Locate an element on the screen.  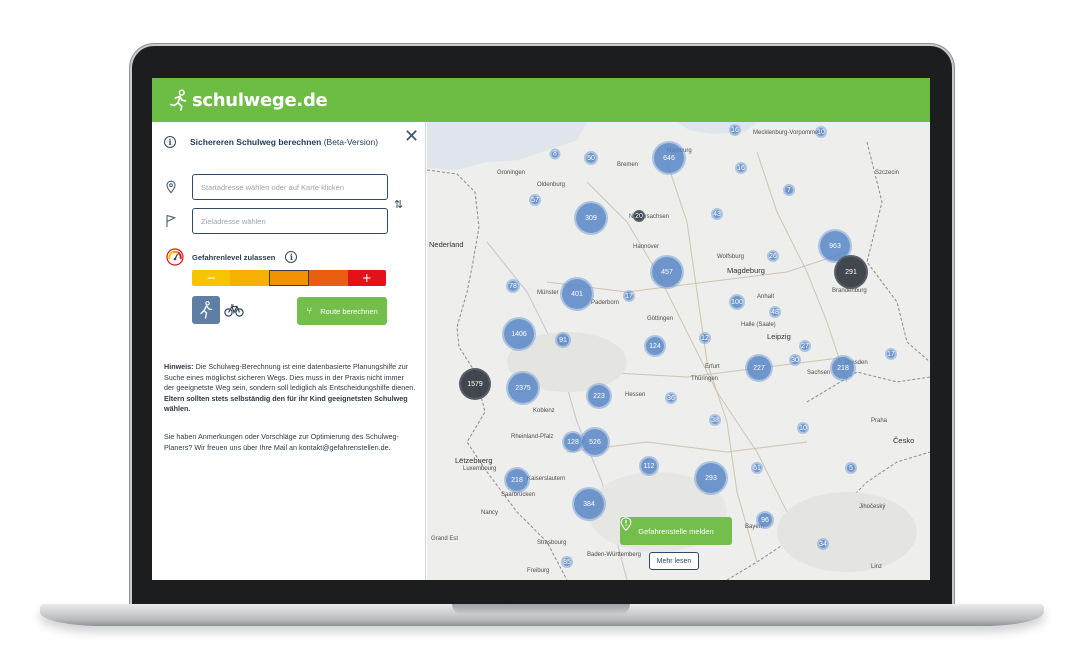
place-label: Jihočeský is located at coordinates (872, 507).